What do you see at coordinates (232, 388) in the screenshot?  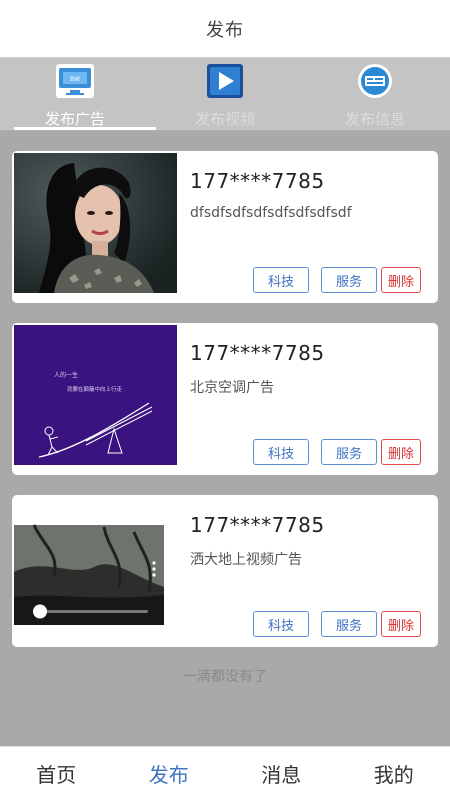 I see `post-description: 北京空调广告` at bounding box center [232, 388].